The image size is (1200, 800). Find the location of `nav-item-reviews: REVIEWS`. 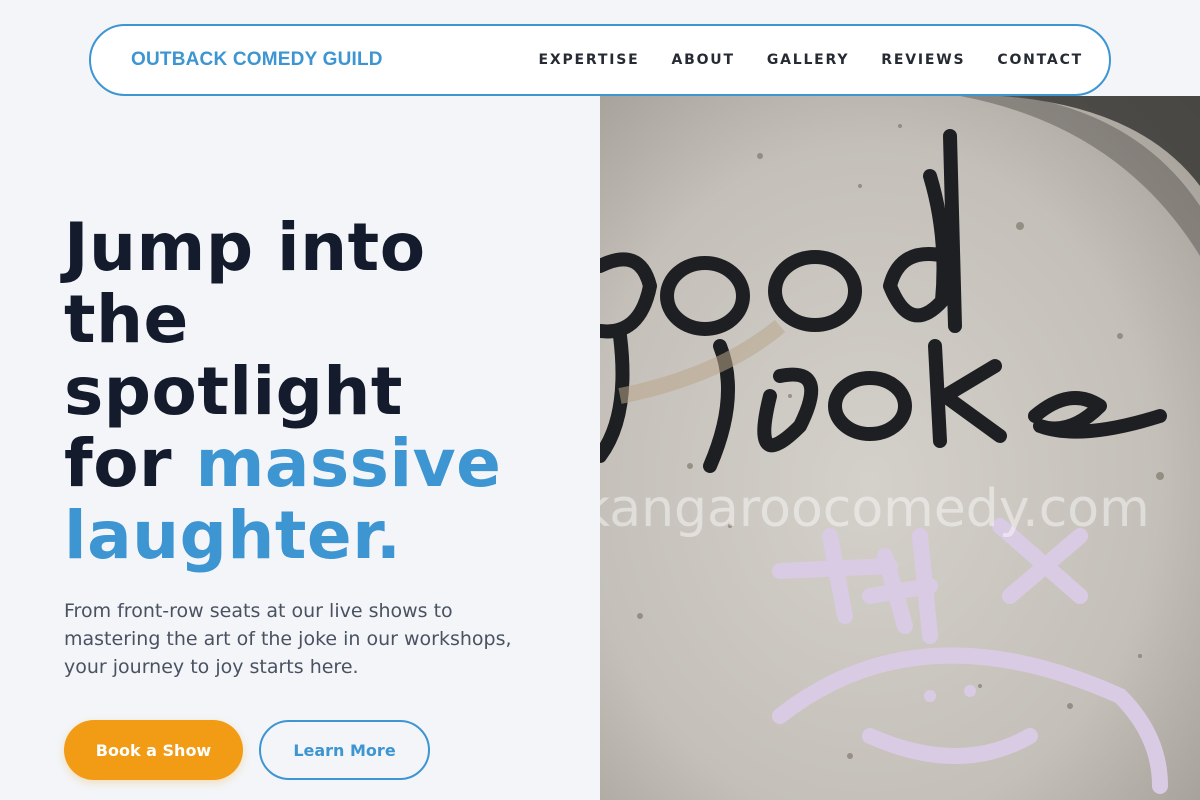

nav-item-reviews: REVIEWS is located at coordinates (923, 60).